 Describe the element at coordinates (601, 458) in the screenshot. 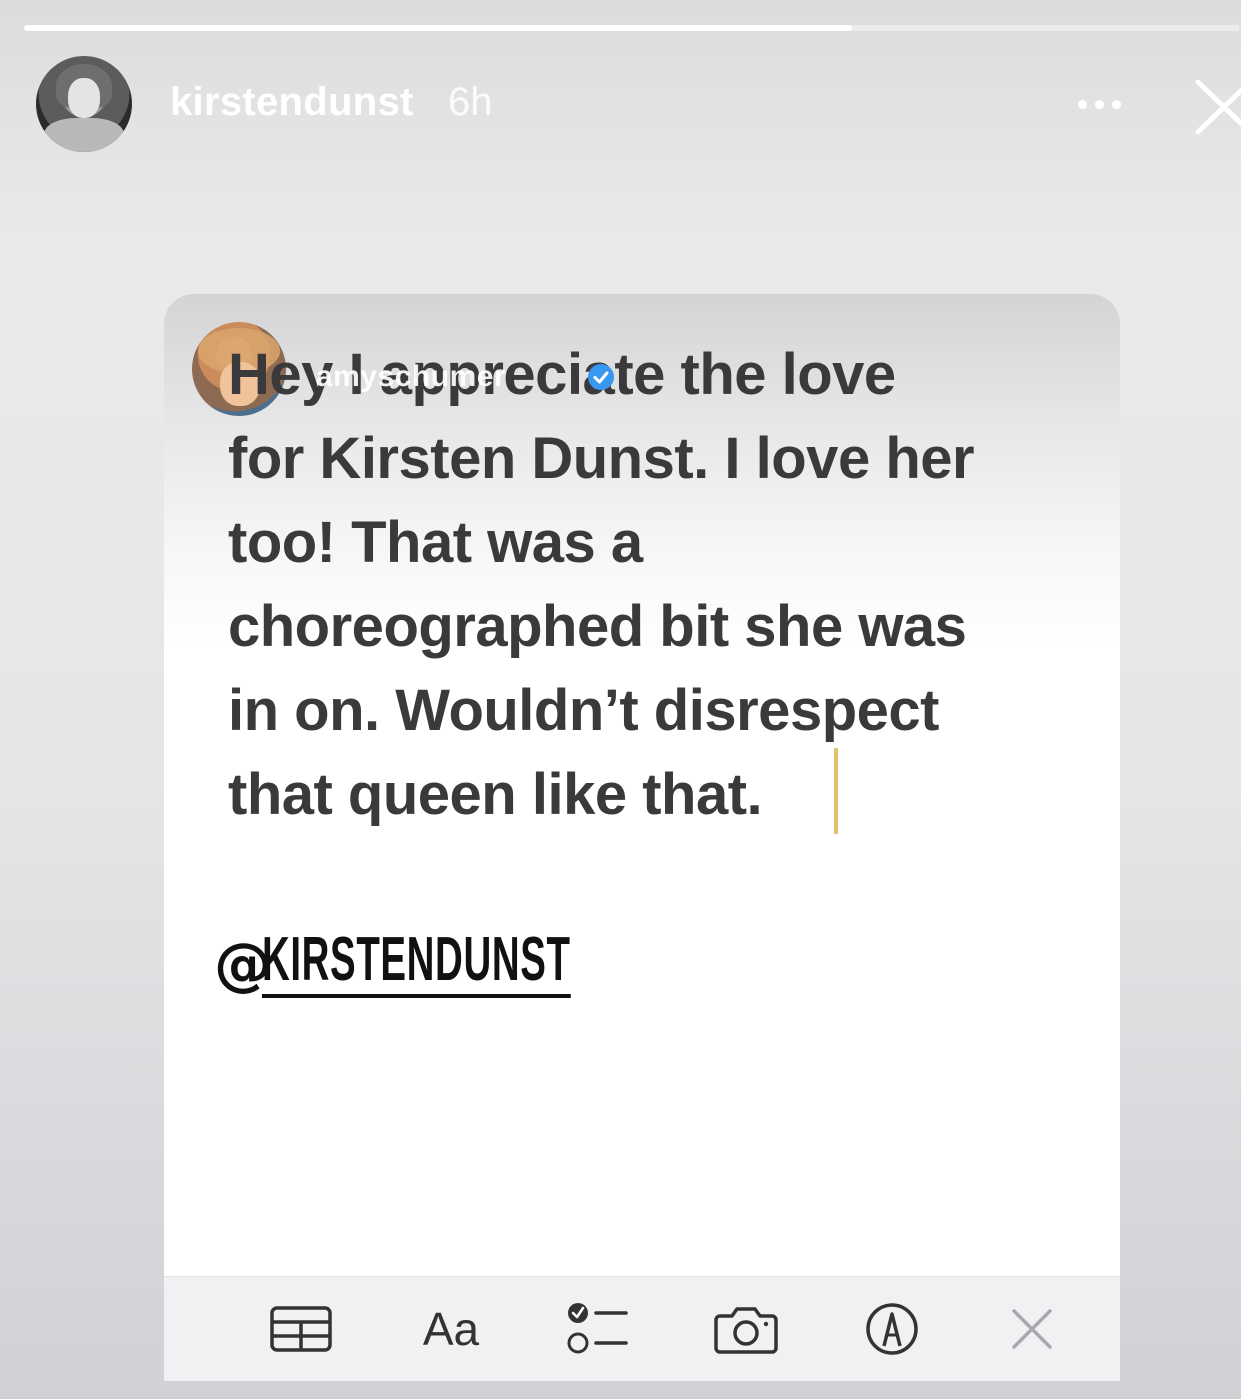

I see `note-line: for Kirsten Dunst. I love her` at that location.